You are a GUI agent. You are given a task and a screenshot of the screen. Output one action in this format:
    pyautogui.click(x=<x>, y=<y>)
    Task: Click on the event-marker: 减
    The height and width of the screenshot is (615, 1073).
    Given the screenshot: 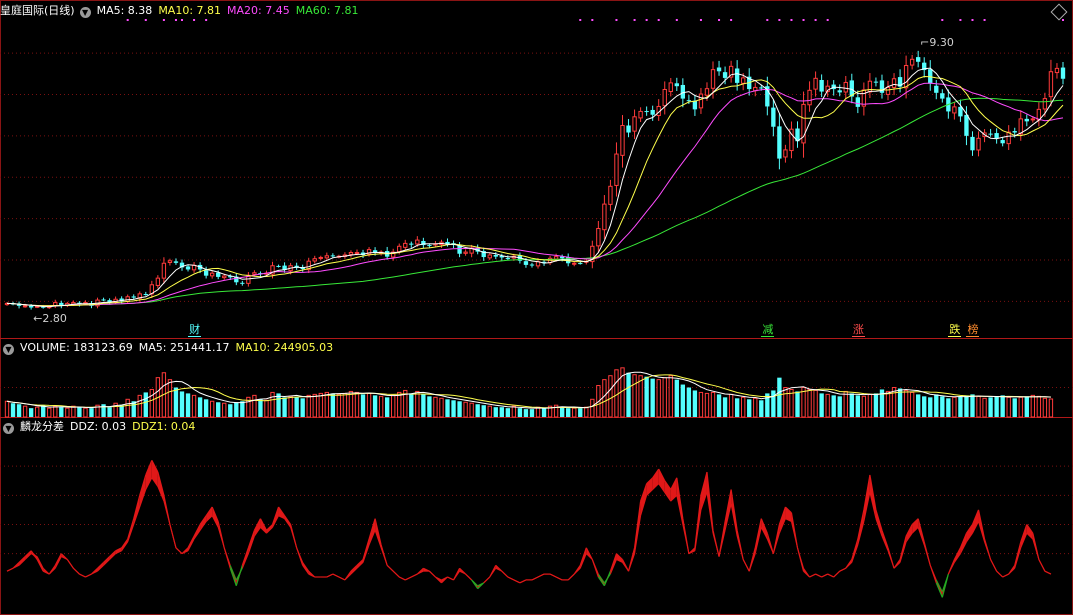 What is the action you would take?
    pyautogui.click(x=768, y=330)
    